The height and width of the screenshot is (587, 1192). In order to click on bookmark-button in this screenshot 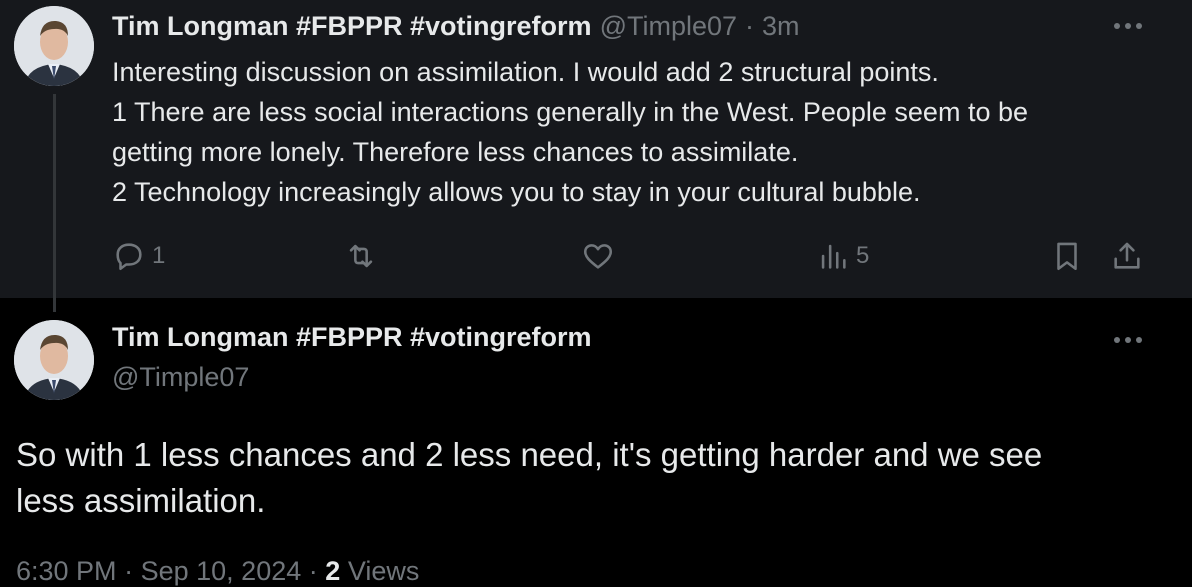, I will do `click(1067, 256)`.